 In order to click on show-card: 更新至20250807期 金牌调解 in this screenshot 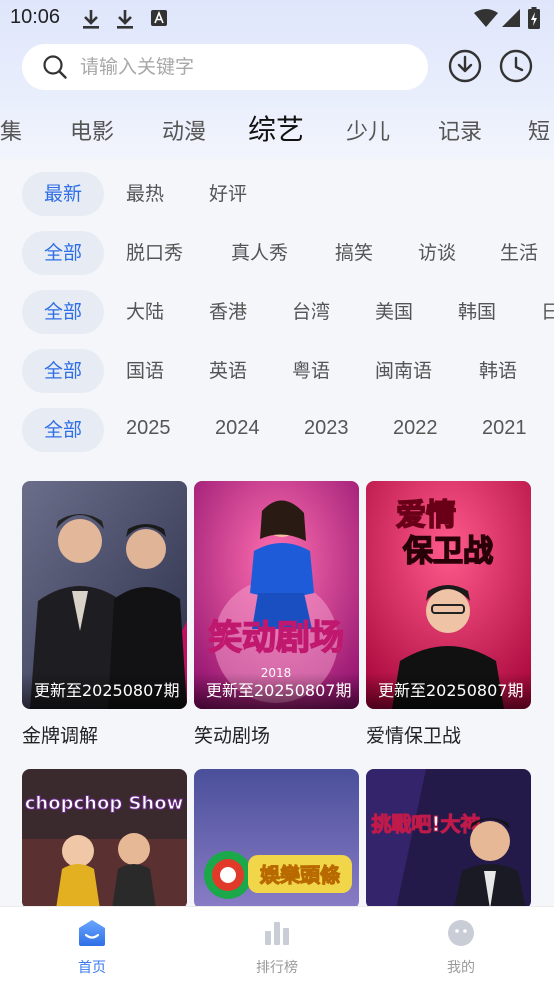, I will do `click(104, 614)`.